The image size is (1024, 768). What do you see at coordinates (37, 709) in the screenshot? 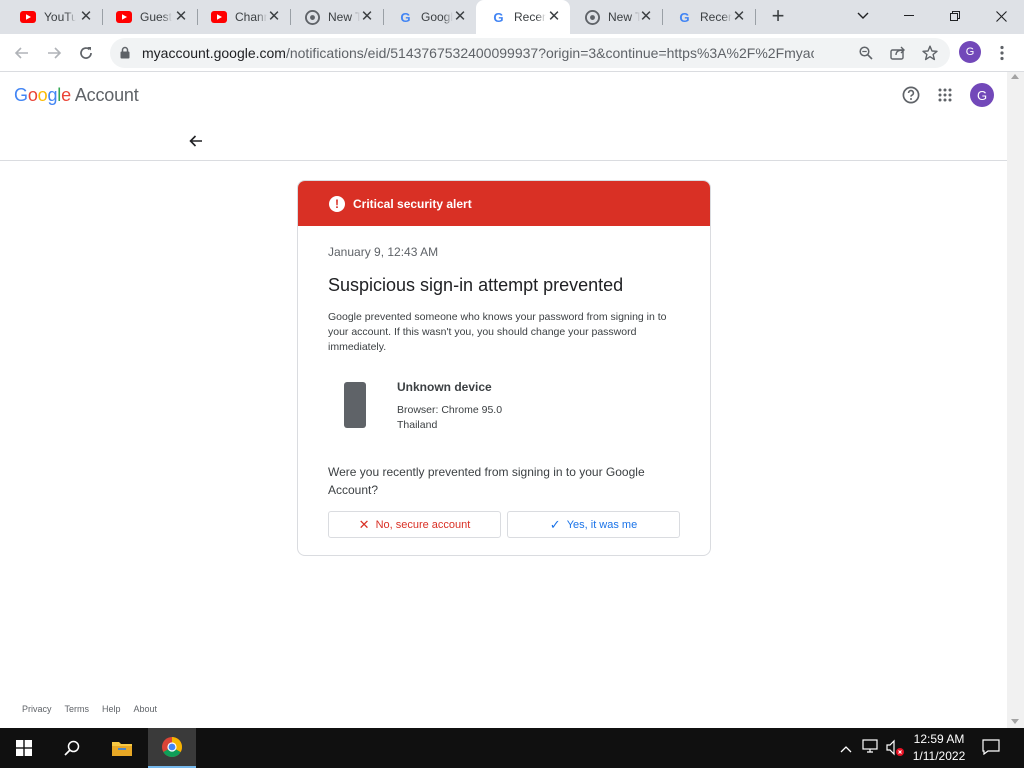
I see `footer-privacy-link: Privacy` at bounding box center [37, 709].